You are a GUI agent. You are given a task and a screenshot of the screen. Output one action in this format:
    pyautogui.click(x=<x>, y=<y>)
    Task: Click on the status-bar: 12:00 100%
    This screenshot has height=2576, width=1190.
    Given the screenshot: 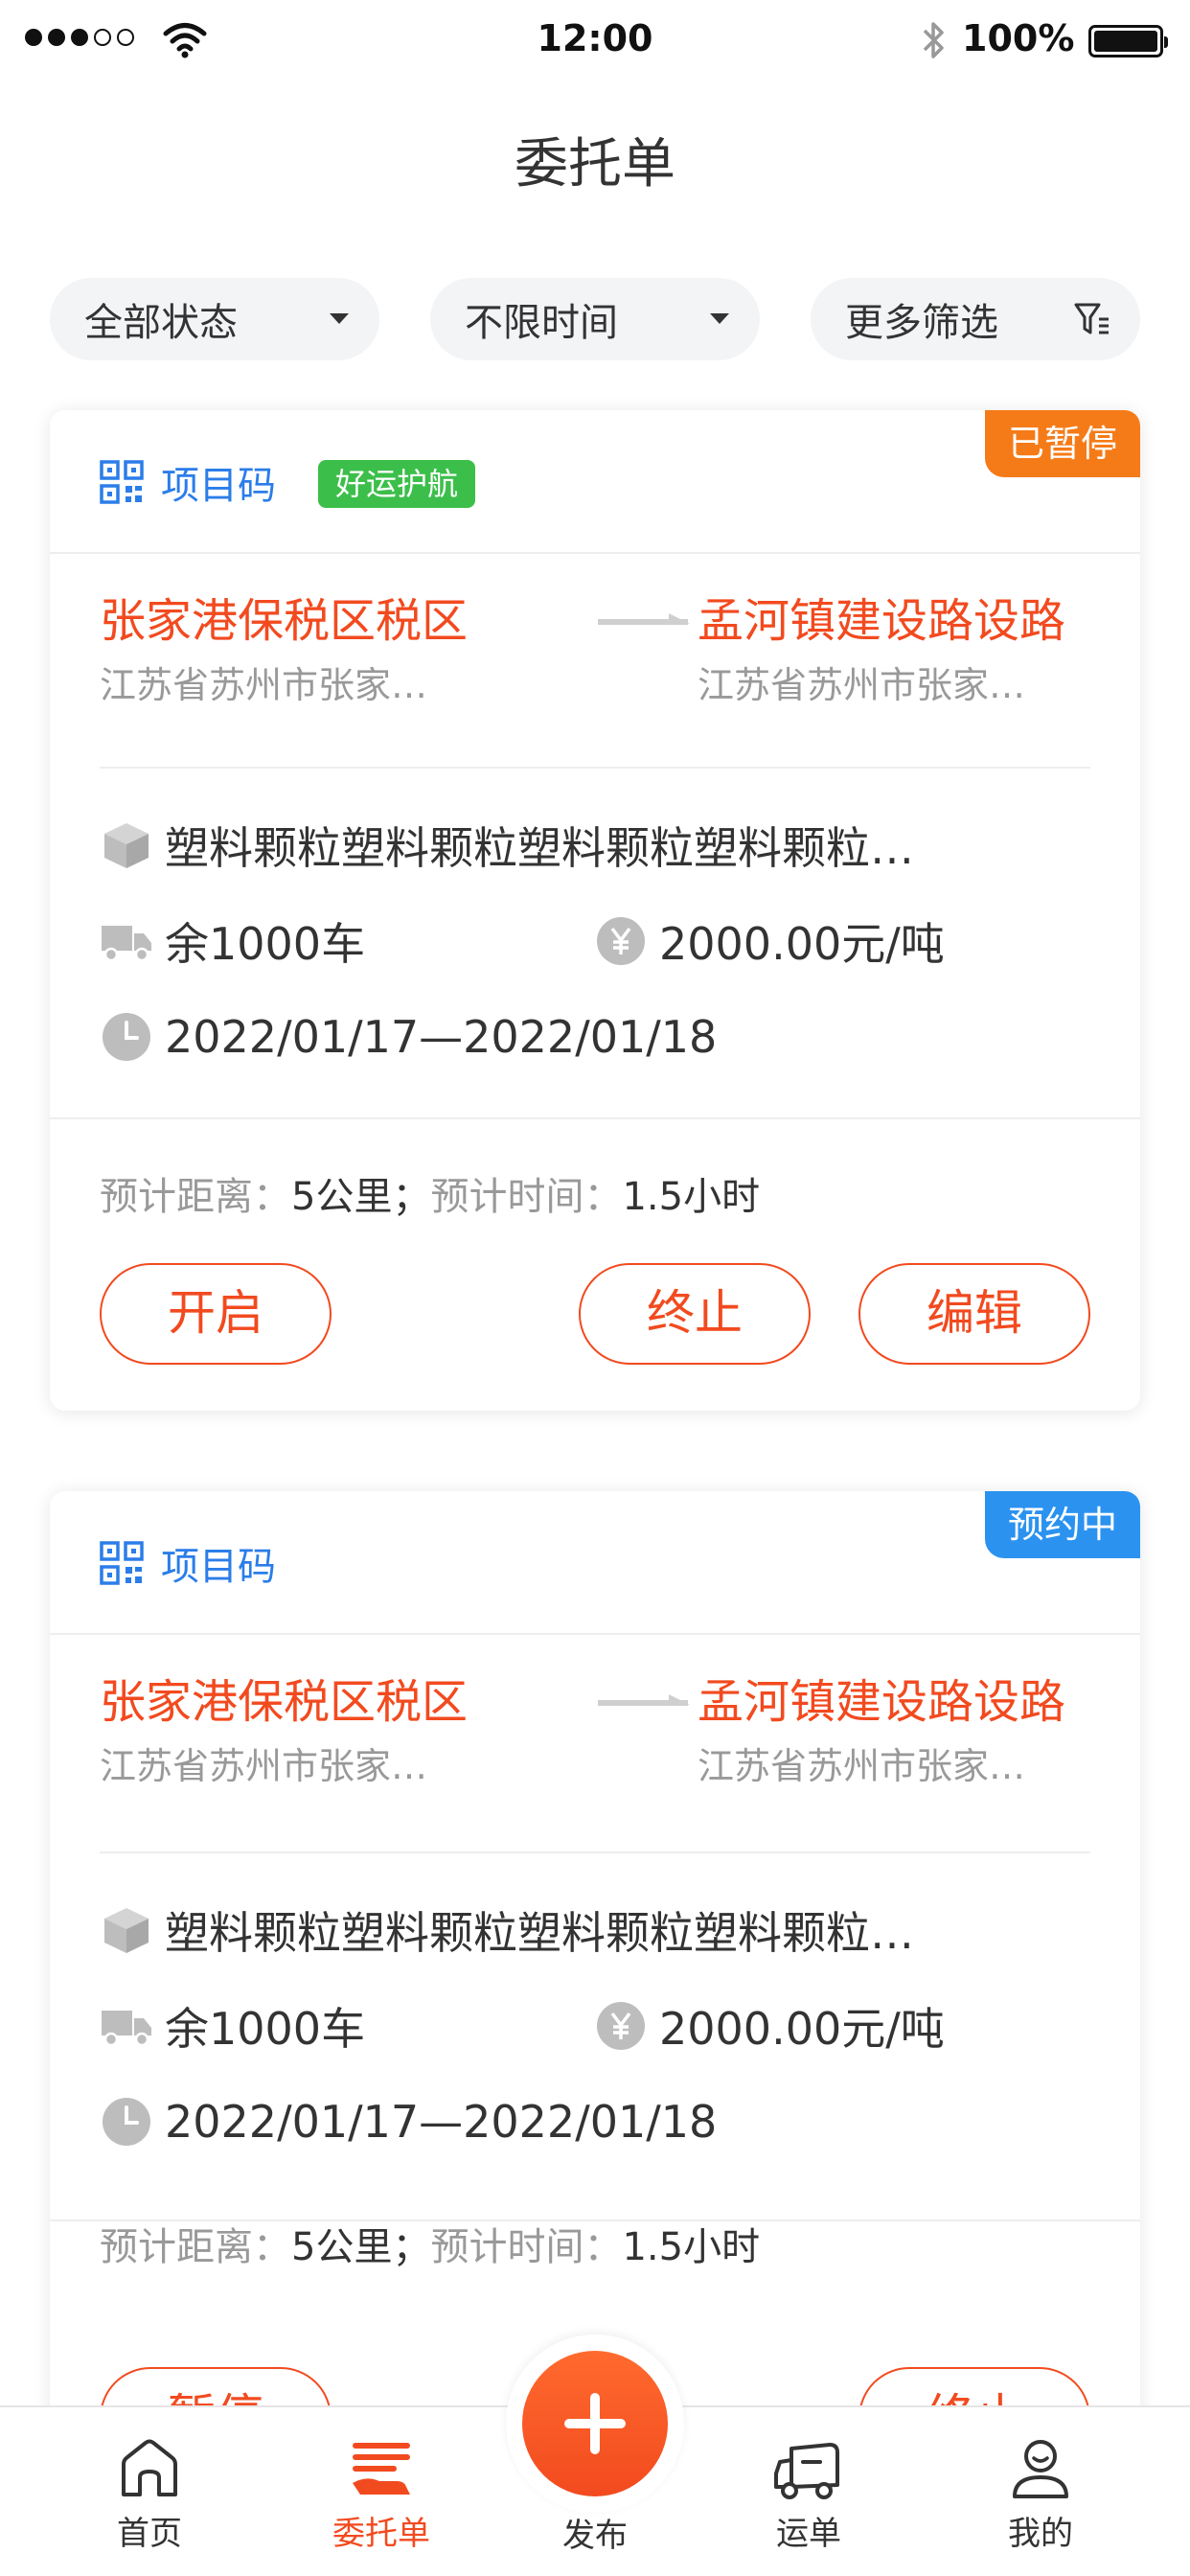 What is the action you would take?
    pyautogui.click(x=595, y=42)
    